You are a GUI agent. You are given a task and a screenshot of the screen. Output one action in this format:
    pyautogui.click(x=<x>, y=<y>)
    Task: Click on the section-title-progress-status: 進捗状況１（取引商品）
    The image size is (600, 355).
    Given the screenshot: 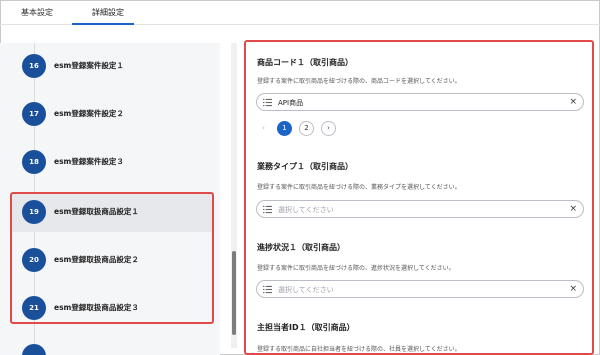 What is the action you would take?
    pyautogui.click(x=301, y=247)
    